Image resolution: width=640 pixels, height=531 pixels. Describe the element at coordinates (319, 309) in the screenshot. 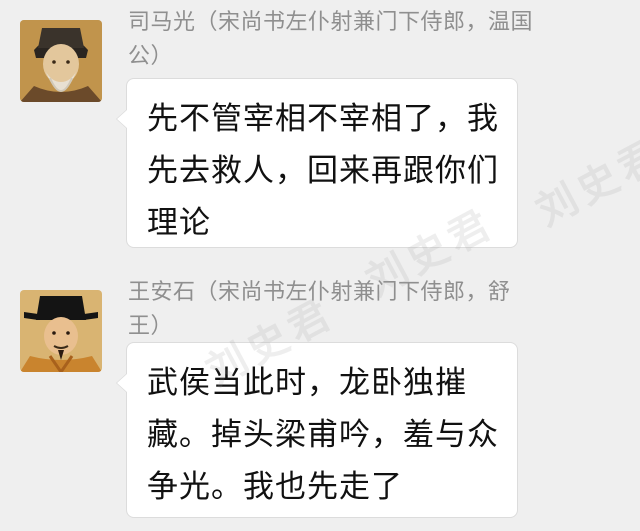

I see `sender-name: 王安石（宋尚书左仆射兼门下侍郎，舒王）` at that location.